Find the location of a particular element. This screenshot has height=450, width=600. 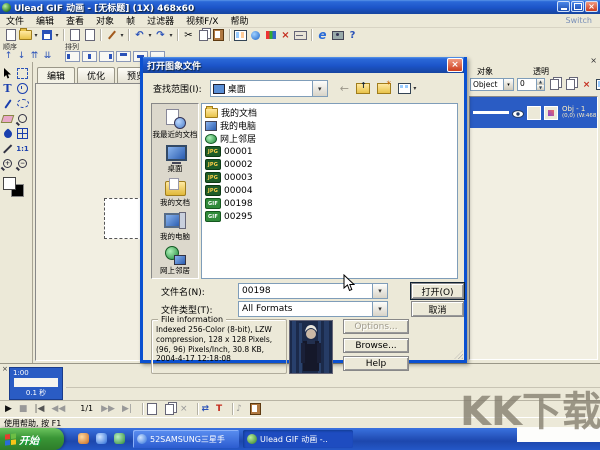

align-center-h-icon is located at coordinates (89, 56).